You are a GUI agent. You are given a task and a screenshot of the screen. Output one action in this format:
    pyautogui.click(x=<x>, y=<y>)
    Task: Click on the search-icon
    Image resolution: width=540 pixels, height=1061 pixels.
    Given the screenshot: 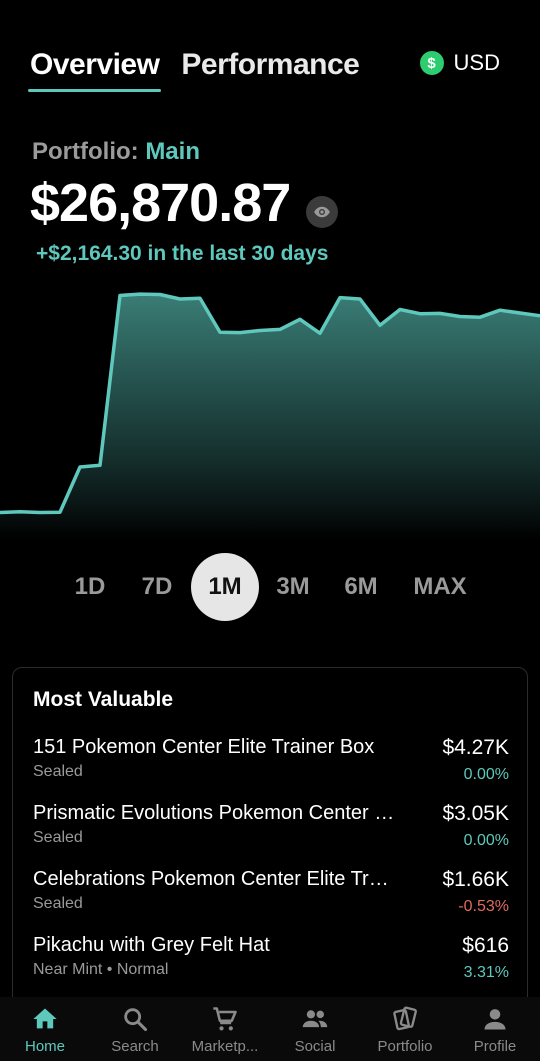 What is the action you would take?
    pyautogui.click(x=136, y=1020)
    